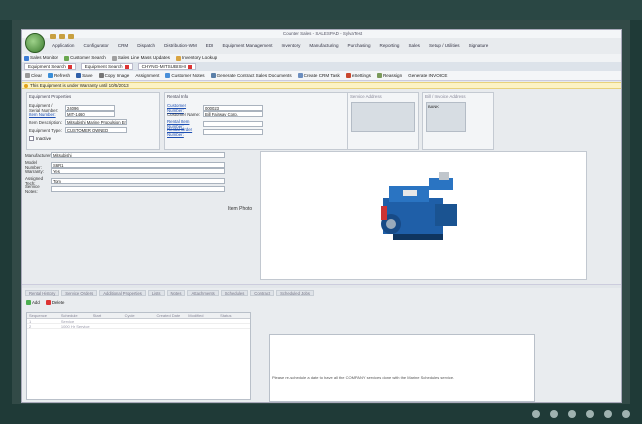  Describe the element at coordinates (96, 130) in the screenshot. I see `equipment-type-select: CUSTOMER OWNED` at that location.